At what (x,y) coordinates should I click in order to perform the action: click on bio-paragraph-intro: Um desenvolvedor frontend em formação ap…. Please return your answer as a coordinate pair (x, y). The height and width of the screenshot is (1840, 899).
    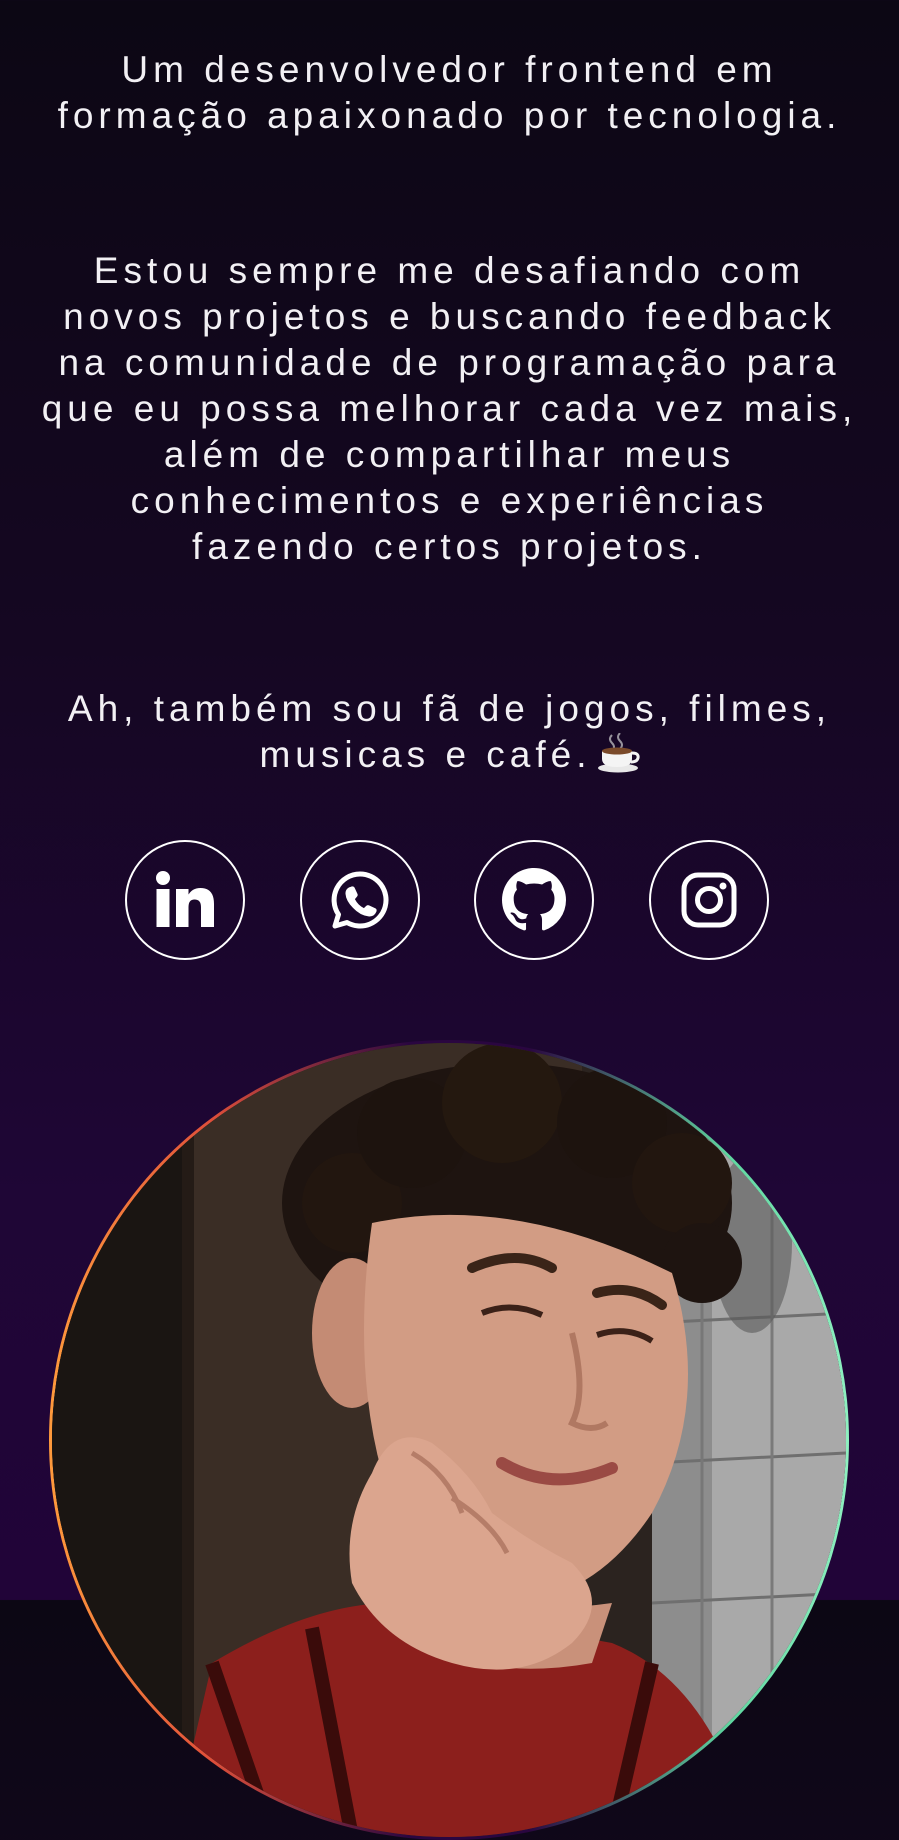
    Looking at the image, I should click on (449, 92).